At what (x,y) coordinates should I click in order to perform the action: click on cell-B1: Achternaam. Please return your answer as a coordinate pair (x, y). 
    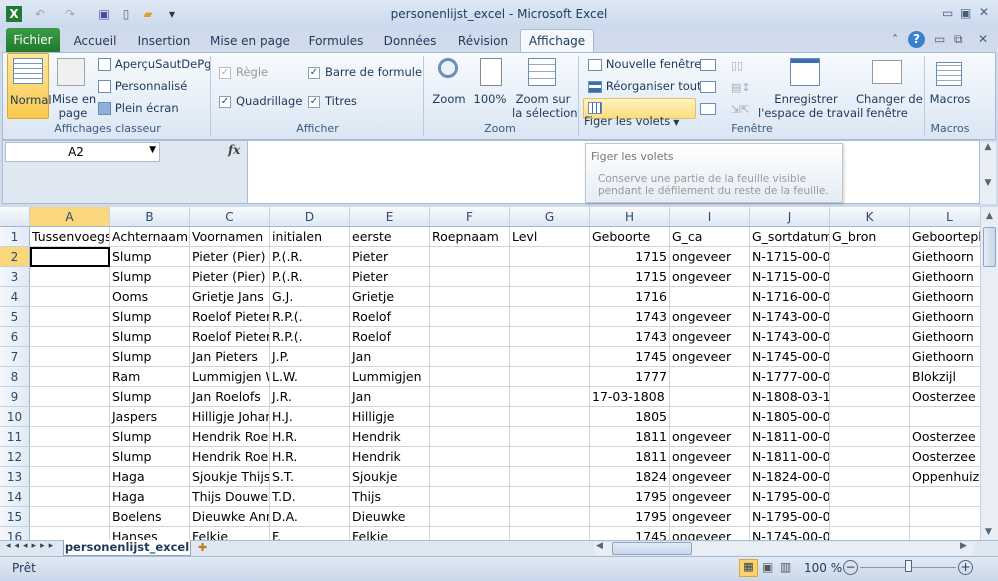
    Looking at the image, I should click on (150, 237).